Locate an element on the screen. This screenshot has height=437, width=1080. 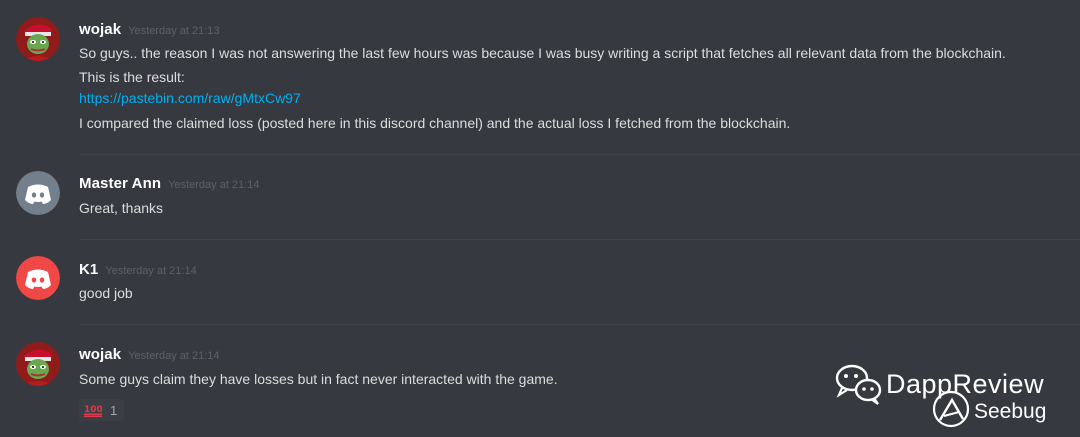
100-emoji-icon: 100 is located at coordinates (93, 411).